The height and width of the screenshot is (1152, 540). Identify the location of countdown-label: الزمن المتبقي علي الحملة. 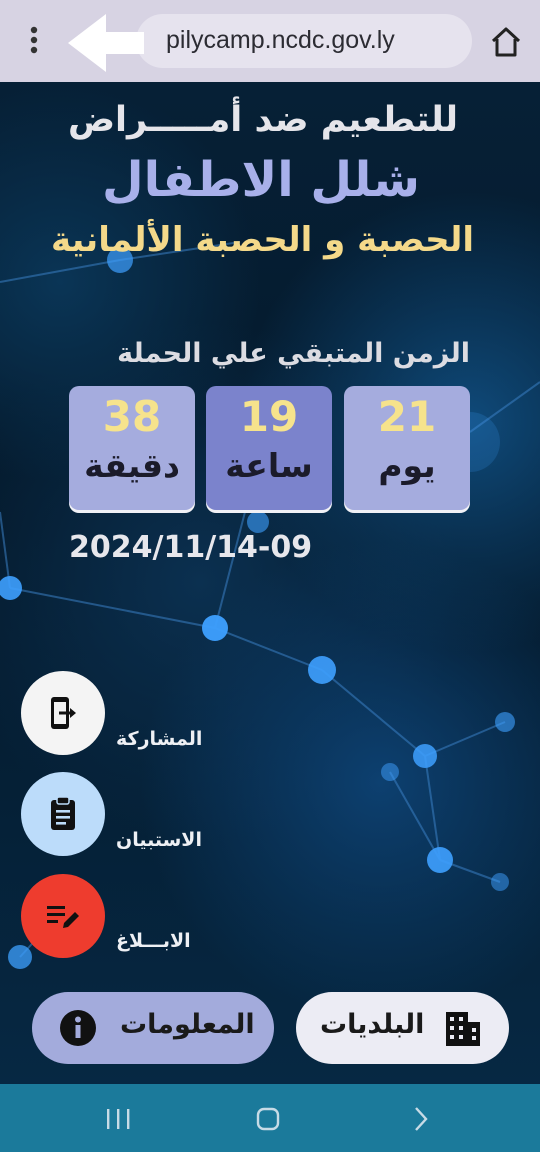
(293, 353).